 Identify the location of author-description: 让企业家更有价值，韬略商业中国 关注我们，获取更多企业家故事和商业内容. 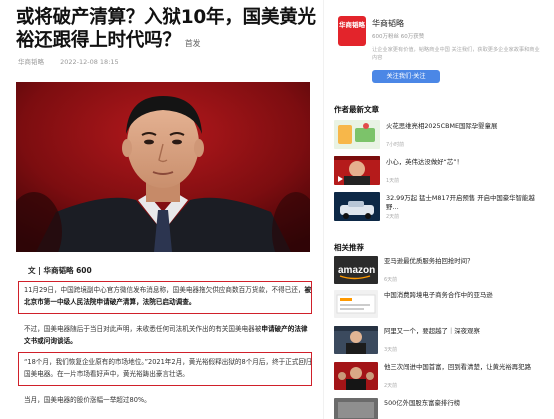
(456, 54).